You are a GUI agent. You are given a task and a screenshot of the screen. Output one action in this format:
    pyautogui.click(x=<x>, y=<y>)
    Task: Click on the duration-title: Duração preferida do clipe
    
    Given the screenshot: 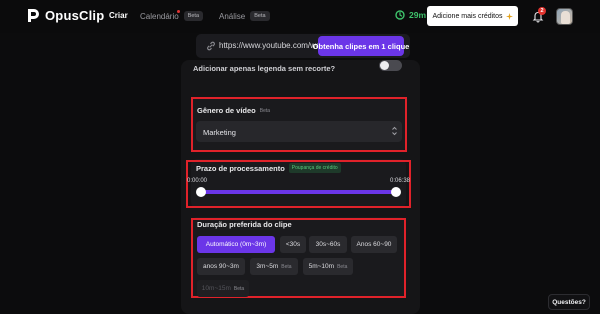 What is the action you would take?
    pyautogui.click(x=244, y=224)
    